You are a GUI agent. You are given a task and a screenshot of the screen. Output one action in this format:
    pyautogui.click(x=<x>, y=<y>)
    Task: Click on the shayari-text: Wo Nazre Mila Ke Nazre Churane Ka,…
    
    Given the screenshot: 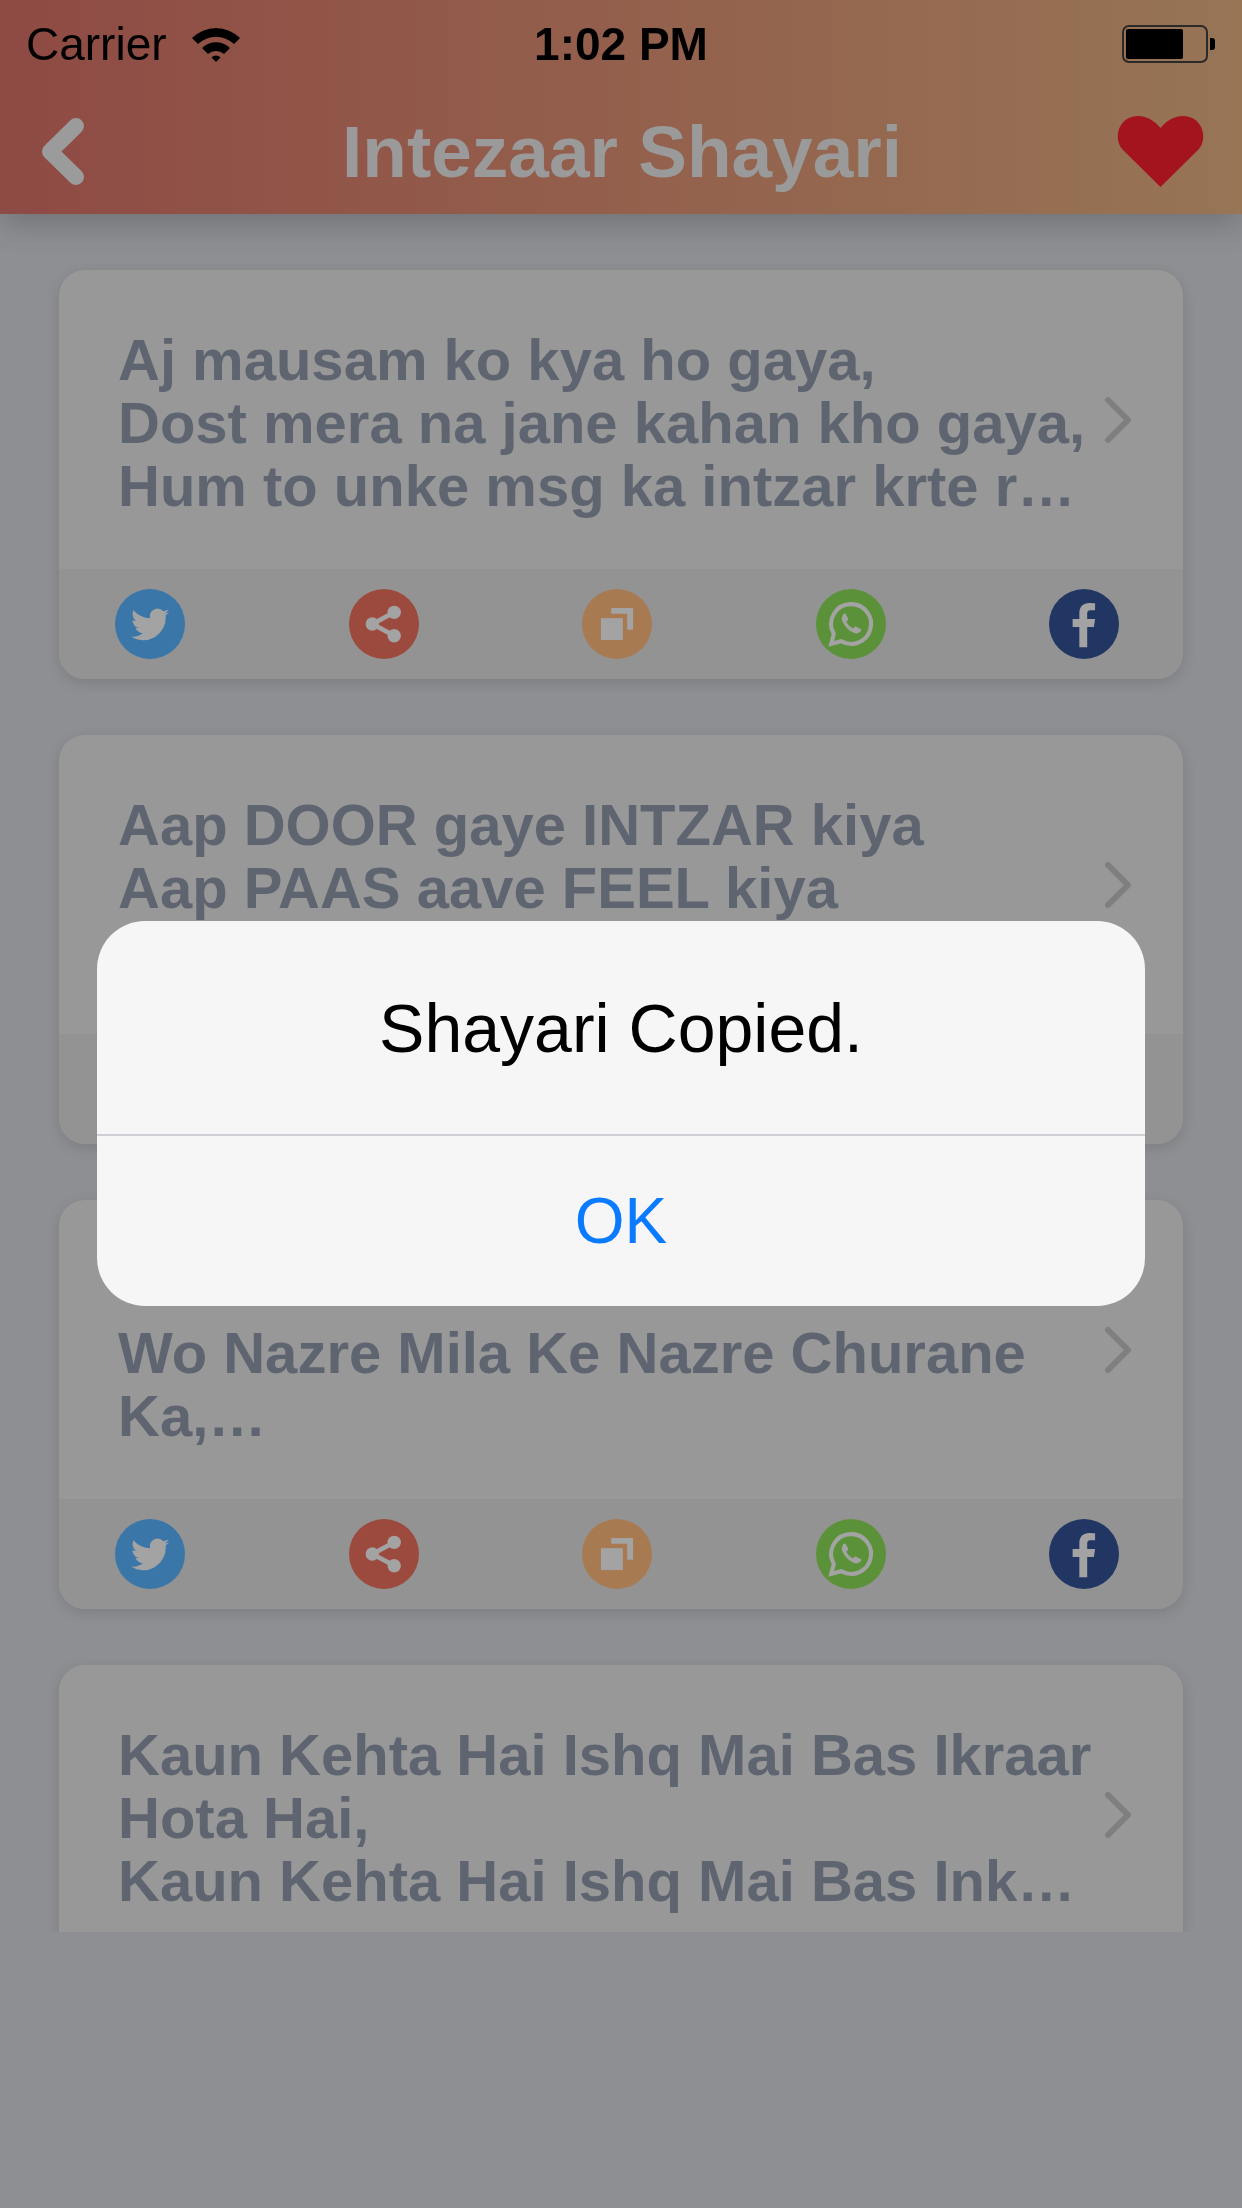 What is the action you would take?
    pyautogui.click(x=572, y=1384)
    